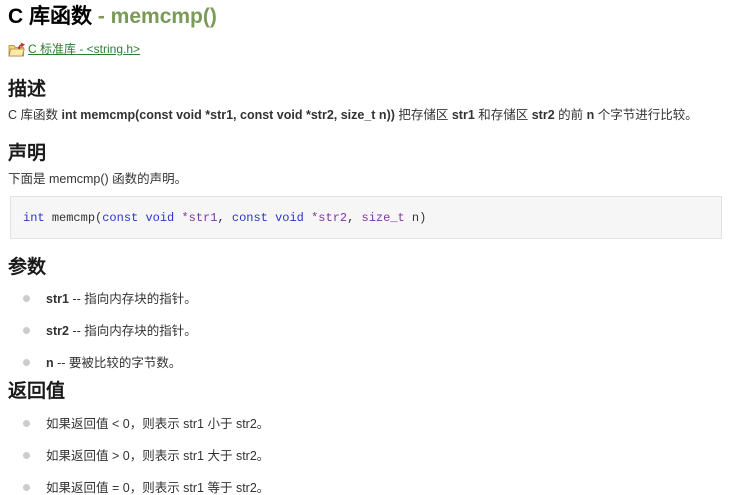 This screenshot has height=495, width=732. What do you see at coordinates (158, 456) in the screenshot?
I see `return-text: 如果返回值 > 0，则表示 str1 大于 str2。` at bounding box center [158, 456].